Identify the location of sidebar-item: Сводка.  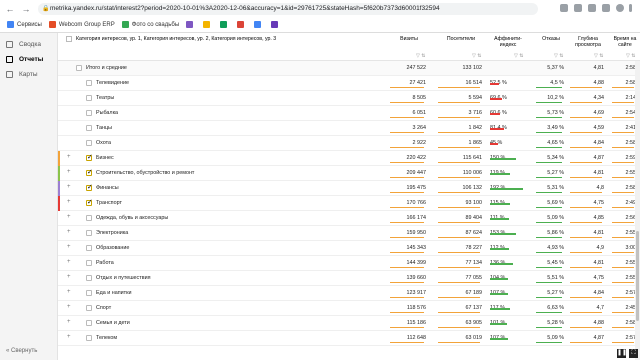
(28, 44).